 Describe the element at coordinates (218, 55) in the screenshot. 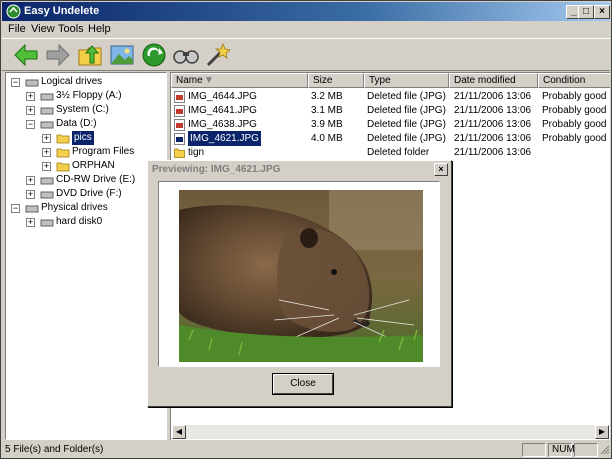

I see `wizard-icon` at that location.